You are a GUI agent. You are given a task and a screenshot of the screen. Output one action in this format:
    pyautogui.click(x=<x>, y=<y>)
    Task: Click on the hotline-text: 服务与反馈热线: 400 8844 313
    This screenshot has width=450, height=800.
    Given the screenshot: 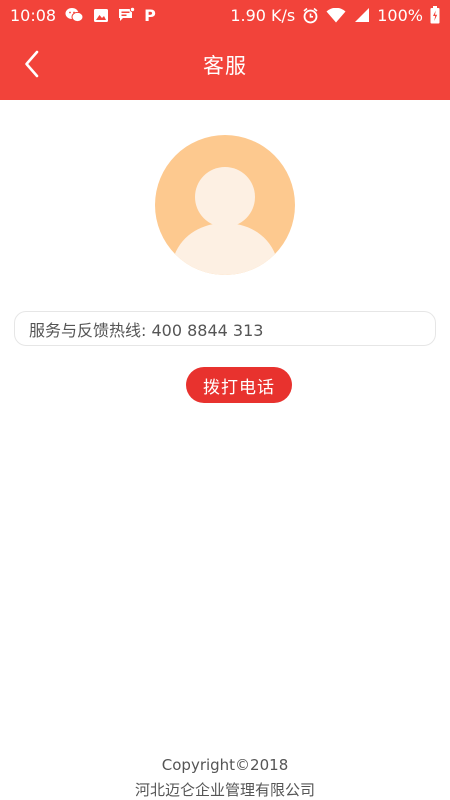 What is the action you would take?
    pyautogui.click(x=146, y=330)
    